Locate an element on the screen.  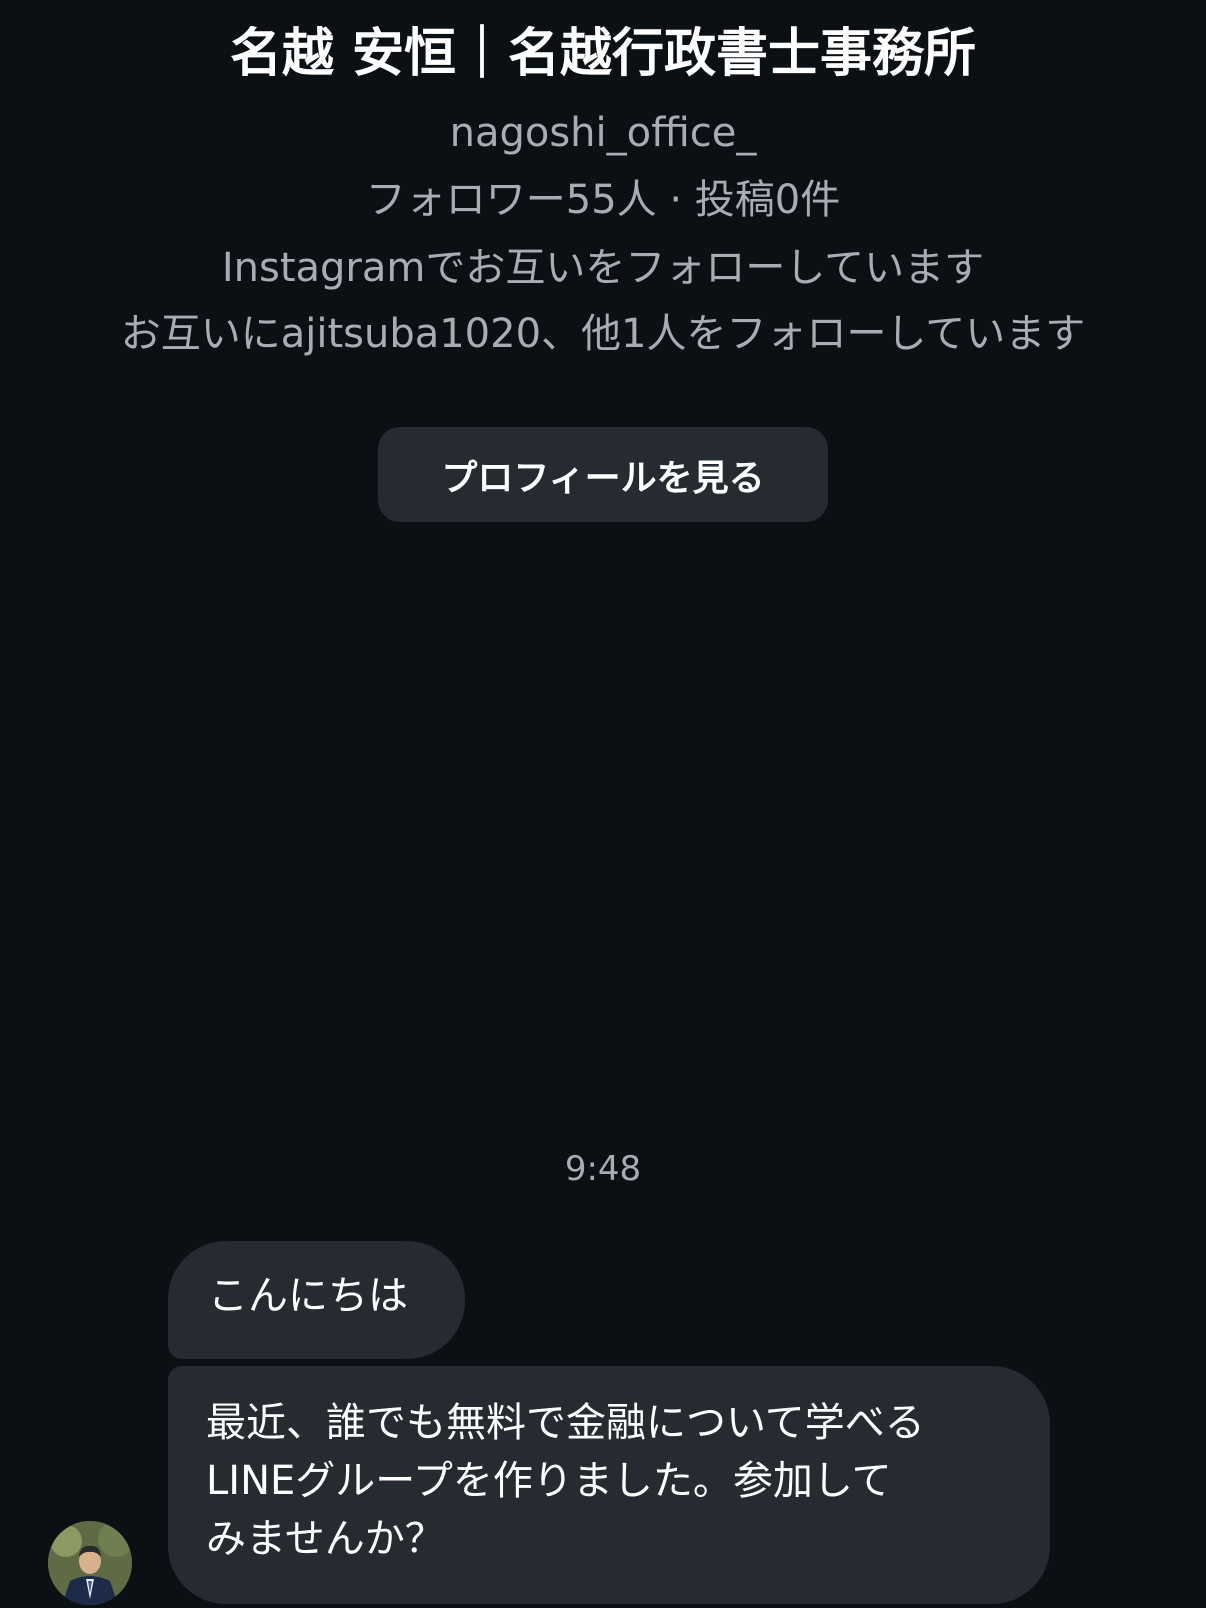
message-text-line: LINEグループを作りました。参加して is located at coordinates (549, 1481).